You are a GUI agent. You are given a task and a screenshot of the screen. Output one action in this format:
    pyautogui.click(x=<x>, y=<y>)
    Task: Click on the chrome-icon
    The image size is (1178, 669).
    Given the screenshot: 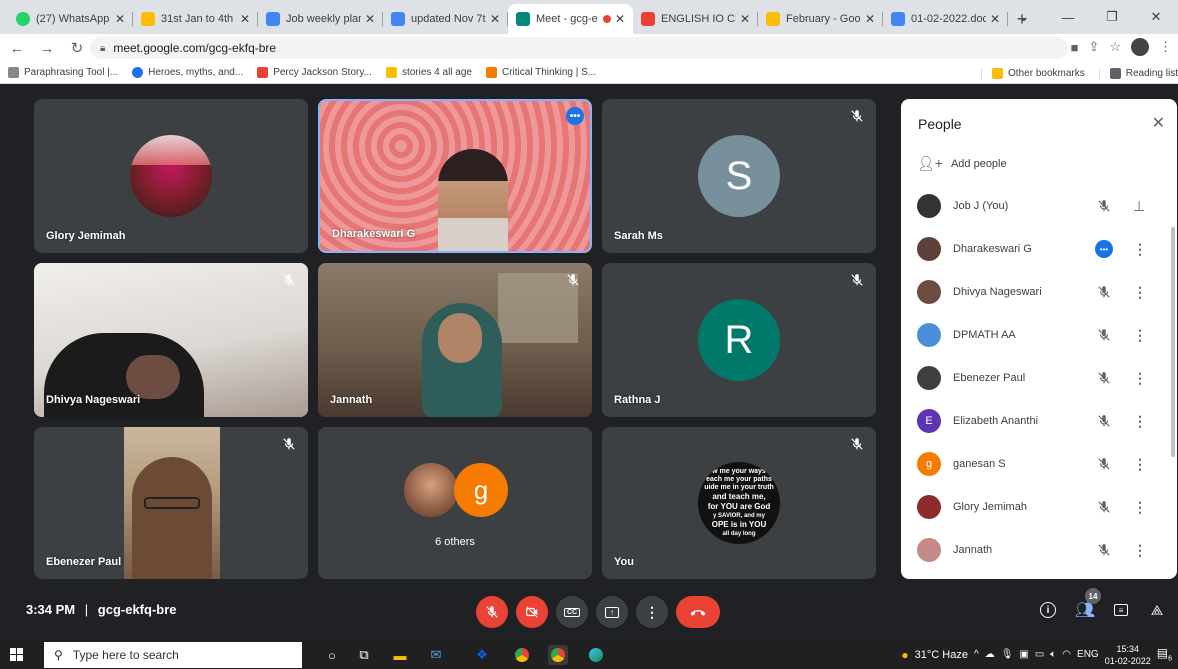 What is the action you would take?
    pyautogui.click(x=522, y=655)
    